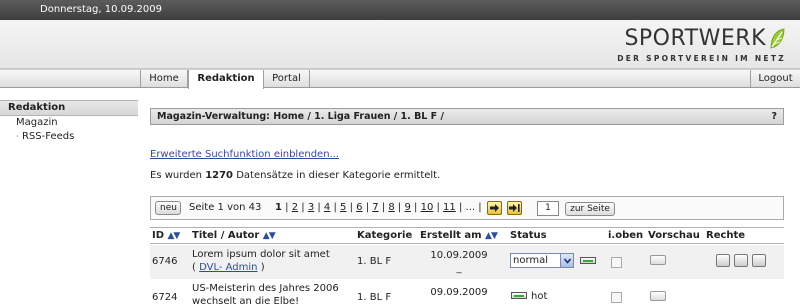 The image size is (800, 306). Describe the element at coordinates (548, 208) in the screenshot. I see `page-number-input: 1` at that location.